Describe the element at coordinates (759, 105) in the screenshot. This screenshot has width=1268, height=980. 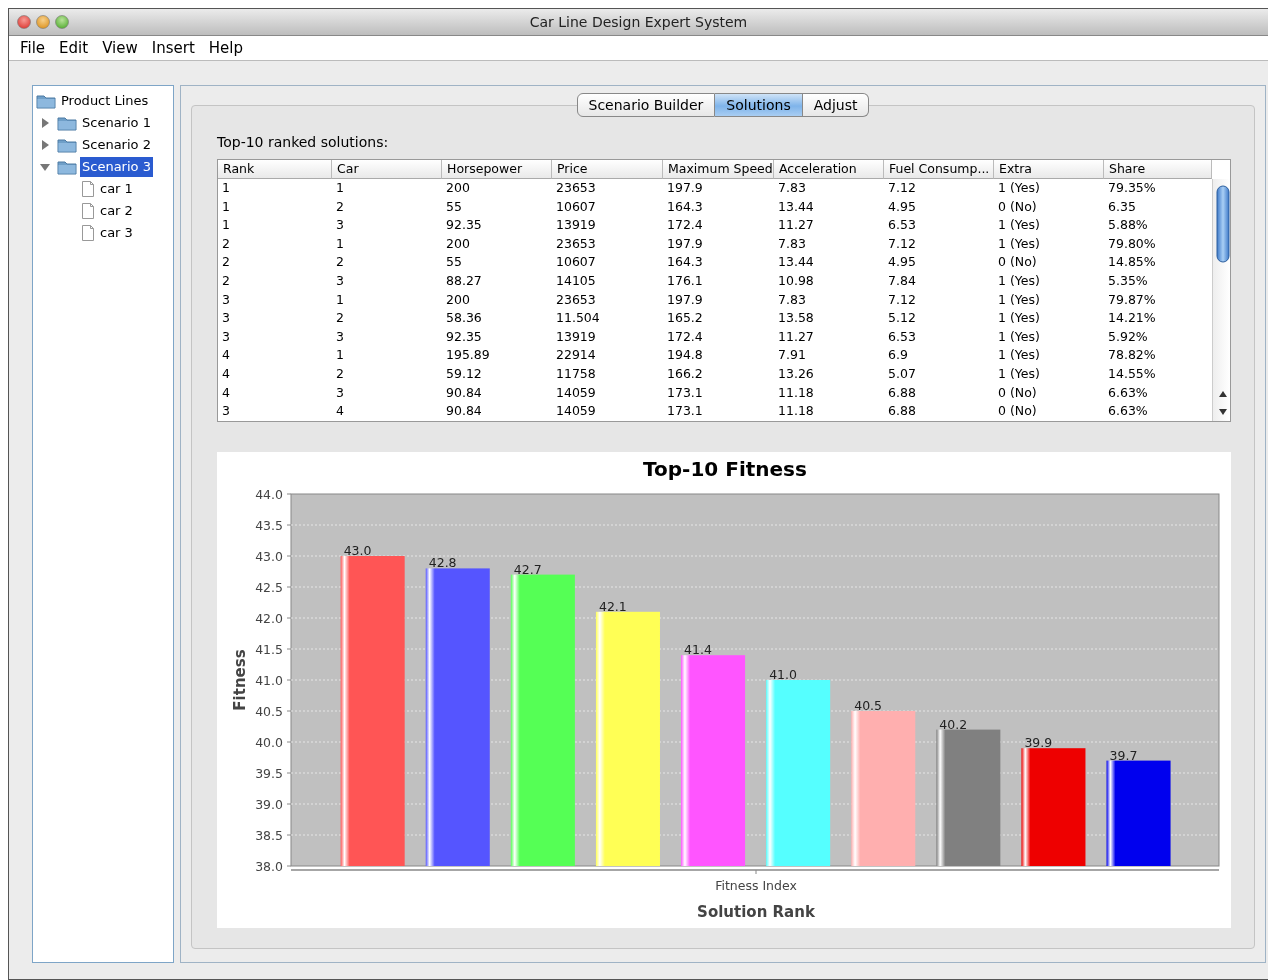
I see `tab: Solutions` at that location.